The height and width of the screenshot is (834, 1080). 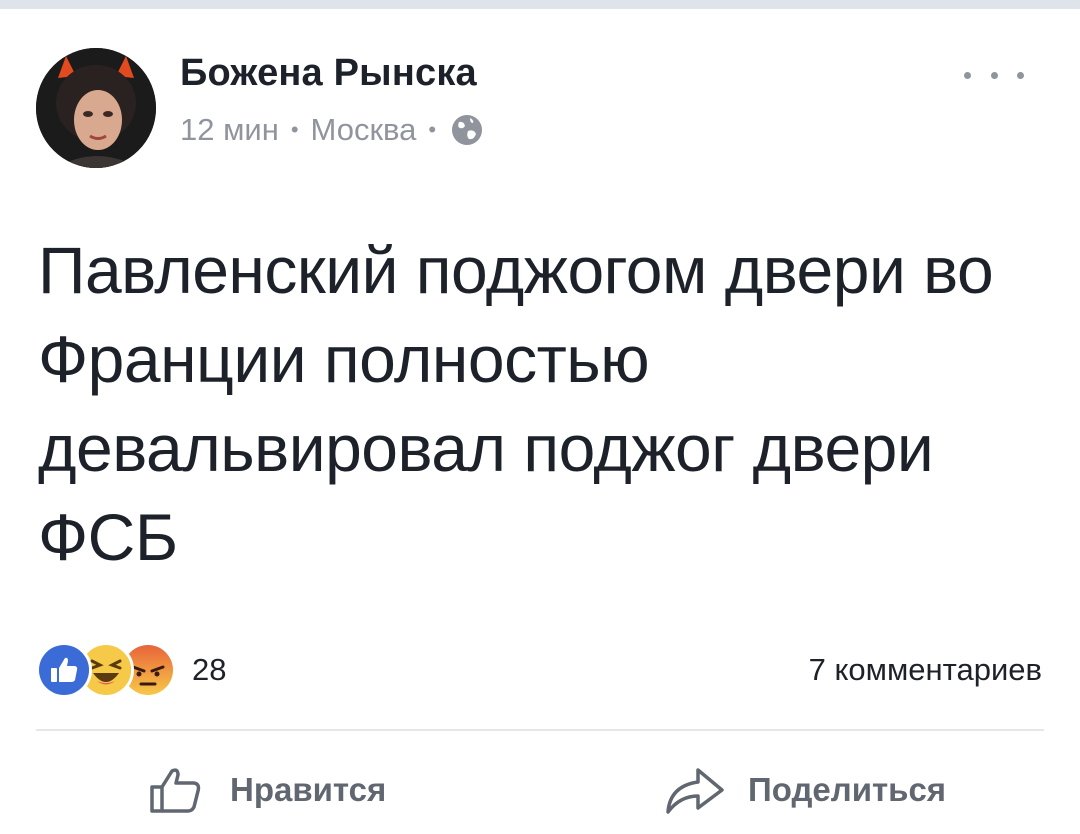 I want to click on post-location: Москва, so click(x=364, y=130).